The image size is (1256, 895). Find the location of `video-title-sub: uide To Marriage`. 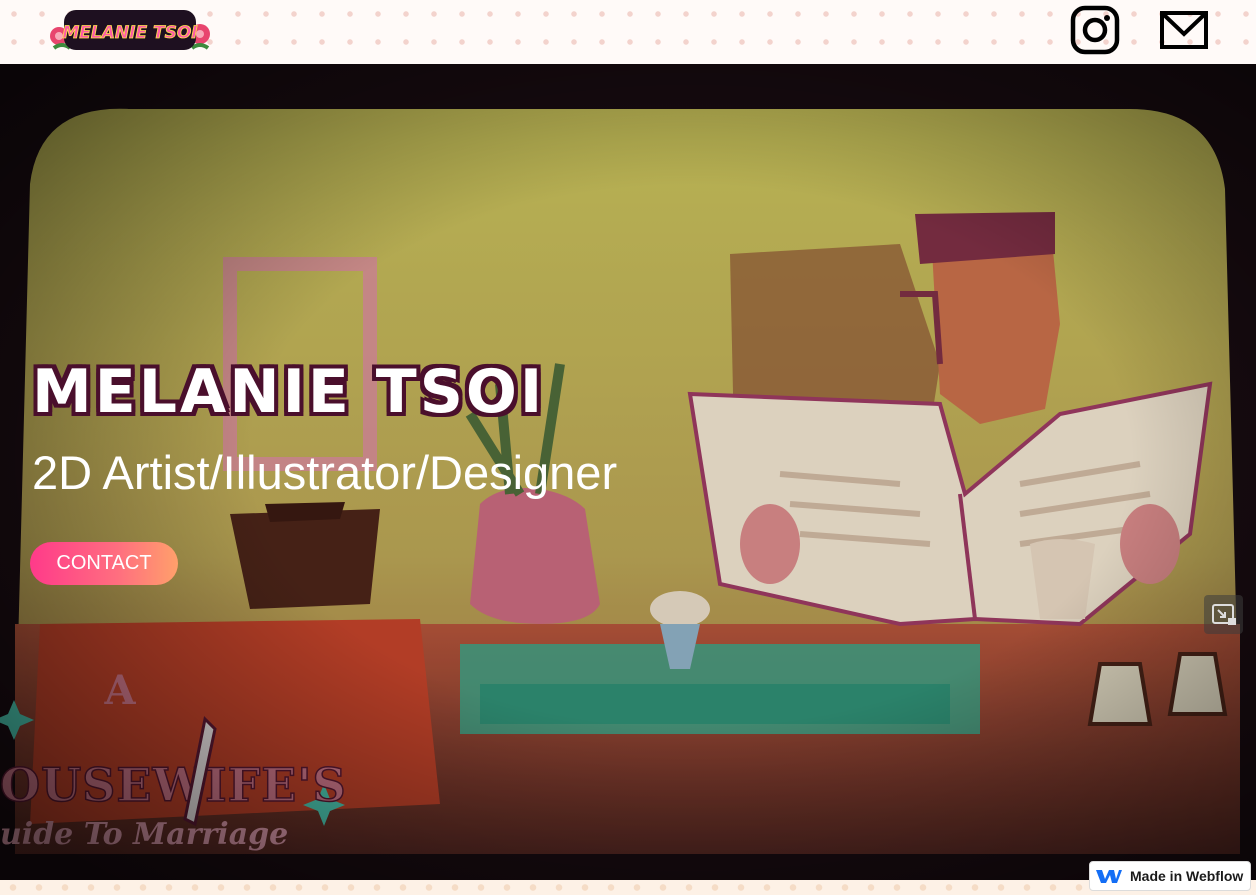

video-title-sub: uide To Marriage is located at coordinates (144, 834).